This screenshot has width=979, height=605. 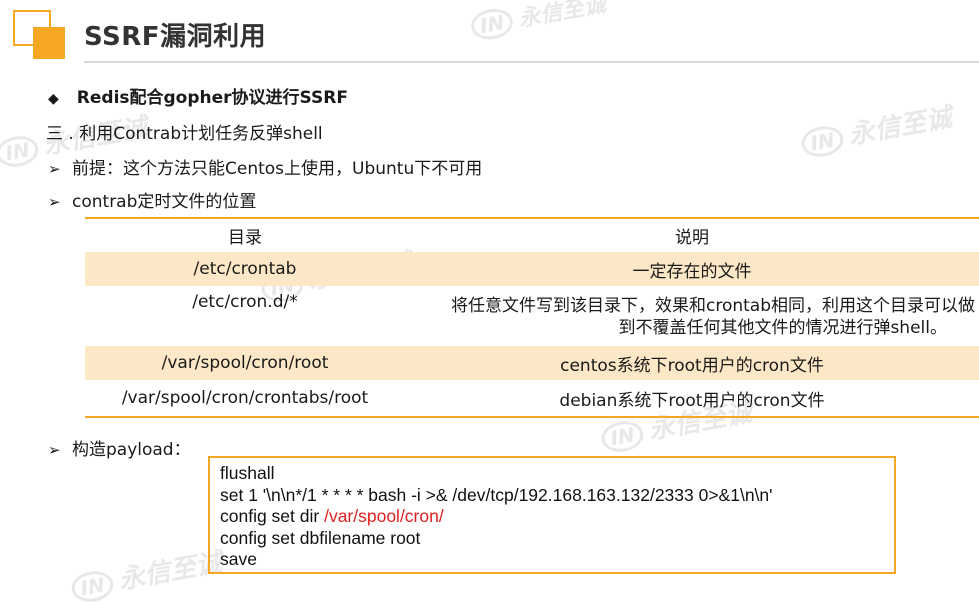 What do you see at coordinates (245, 363) in the screenshot?
I see `table-cell-dir: /var/spool/cron/root` at bounding box center [245, 363].